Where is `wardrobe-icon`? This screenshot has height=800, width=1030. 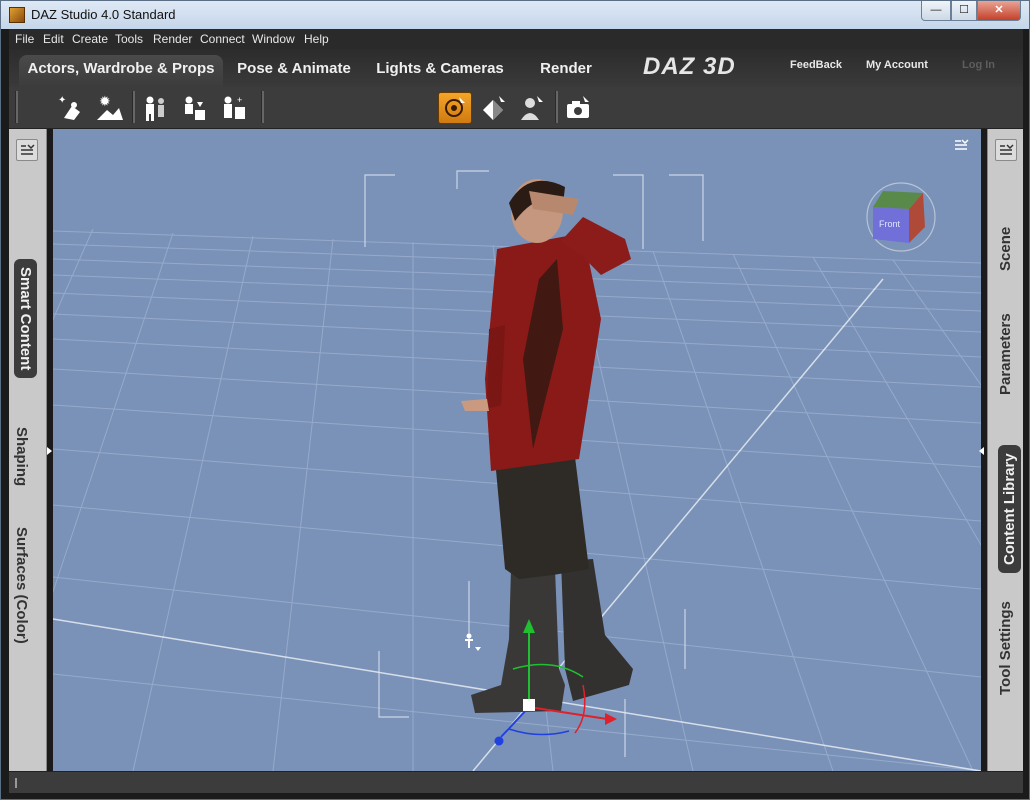 wardrobe-icon is located at coordinates (194, 108).